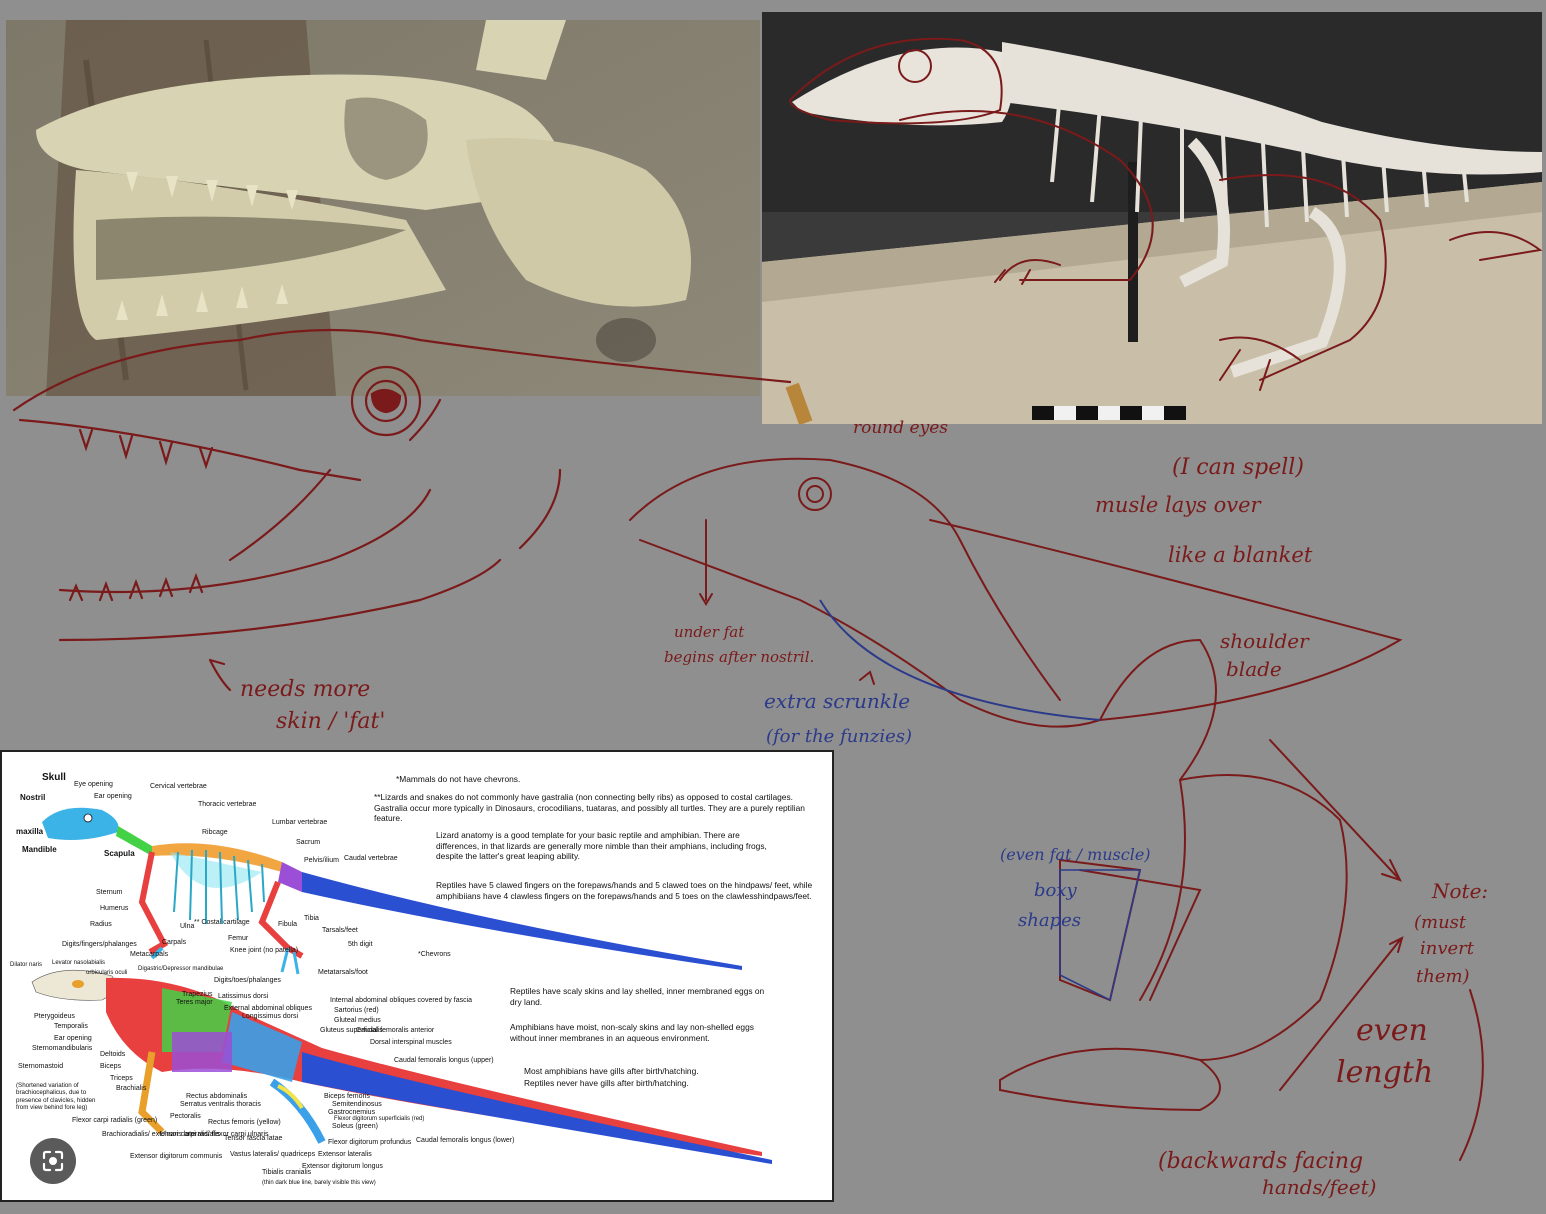 Image resolution: width=1546 pixels, height=1214 pixels. Describe the element at coordinates (837, 701) in the screenshot. I see `note-extra-line1: extra scrunkle` at that location.